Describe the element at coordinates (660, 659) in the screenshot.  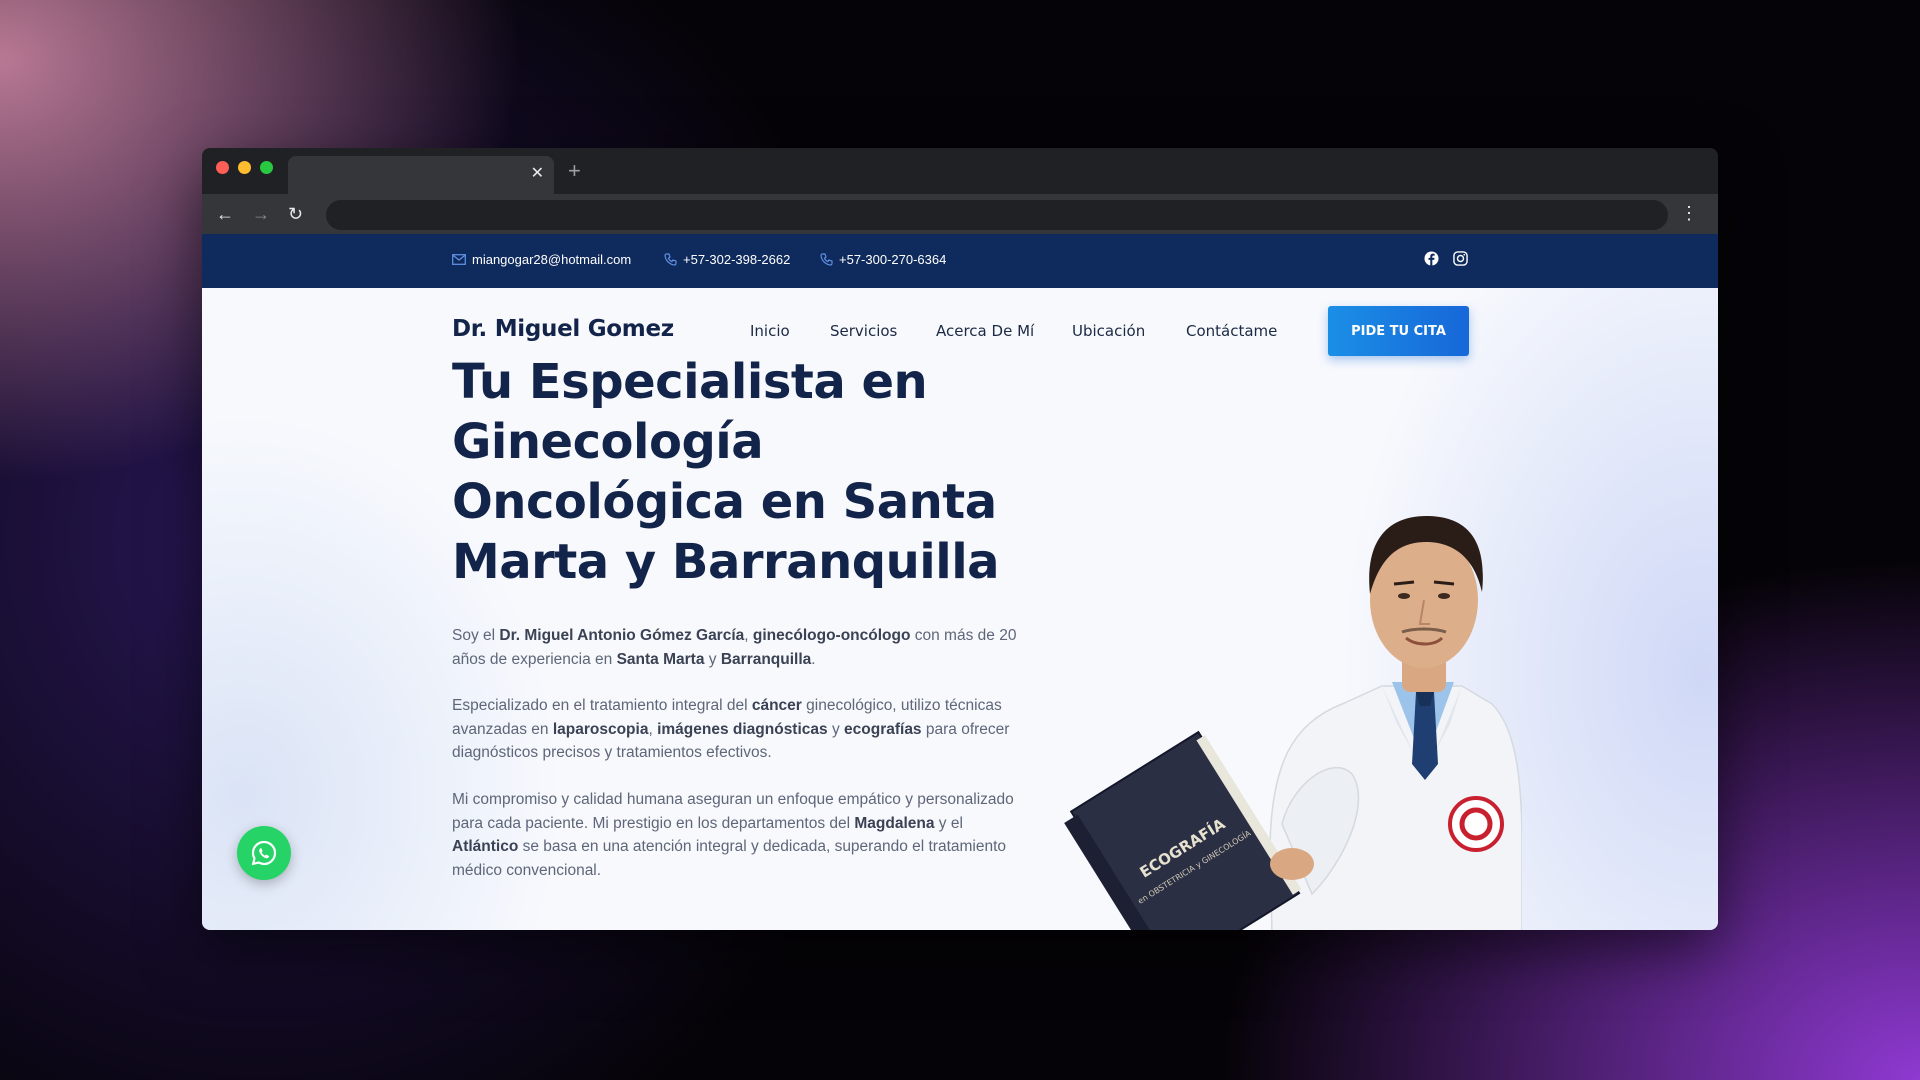
I see `city: Santa Marta` at that location.